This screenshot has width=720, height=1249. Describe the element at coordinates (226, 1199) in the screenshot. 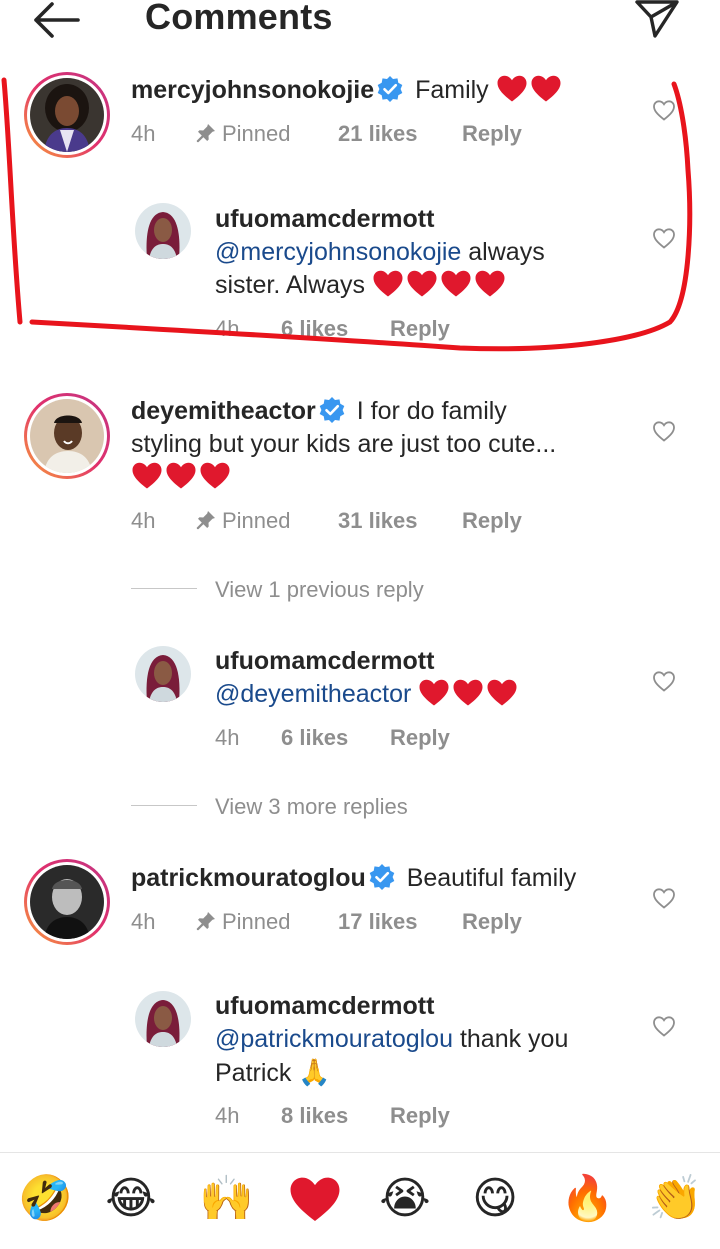

I see `emoji-raised-hands-button: 🙌` at that location.